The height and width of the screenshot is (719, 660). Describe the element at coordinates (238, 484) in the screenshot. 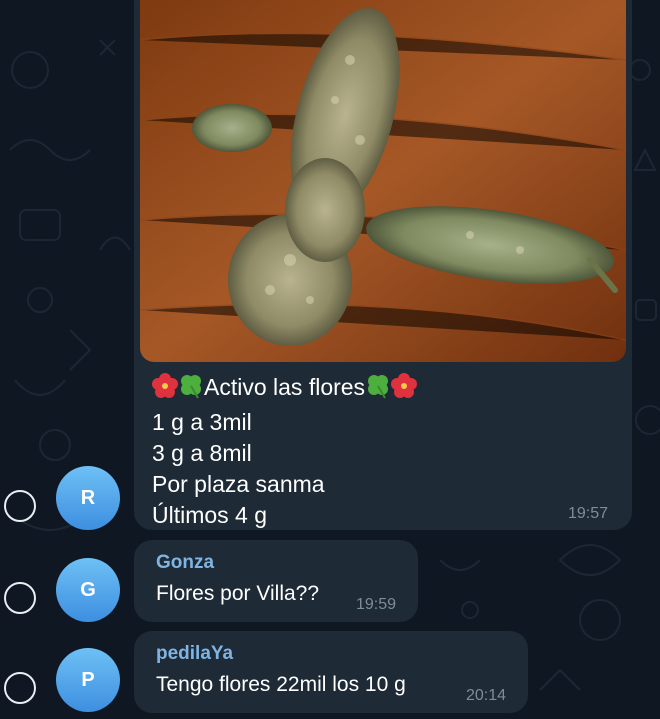

I see `caption-line-4: Por plaza sanma` at that location.